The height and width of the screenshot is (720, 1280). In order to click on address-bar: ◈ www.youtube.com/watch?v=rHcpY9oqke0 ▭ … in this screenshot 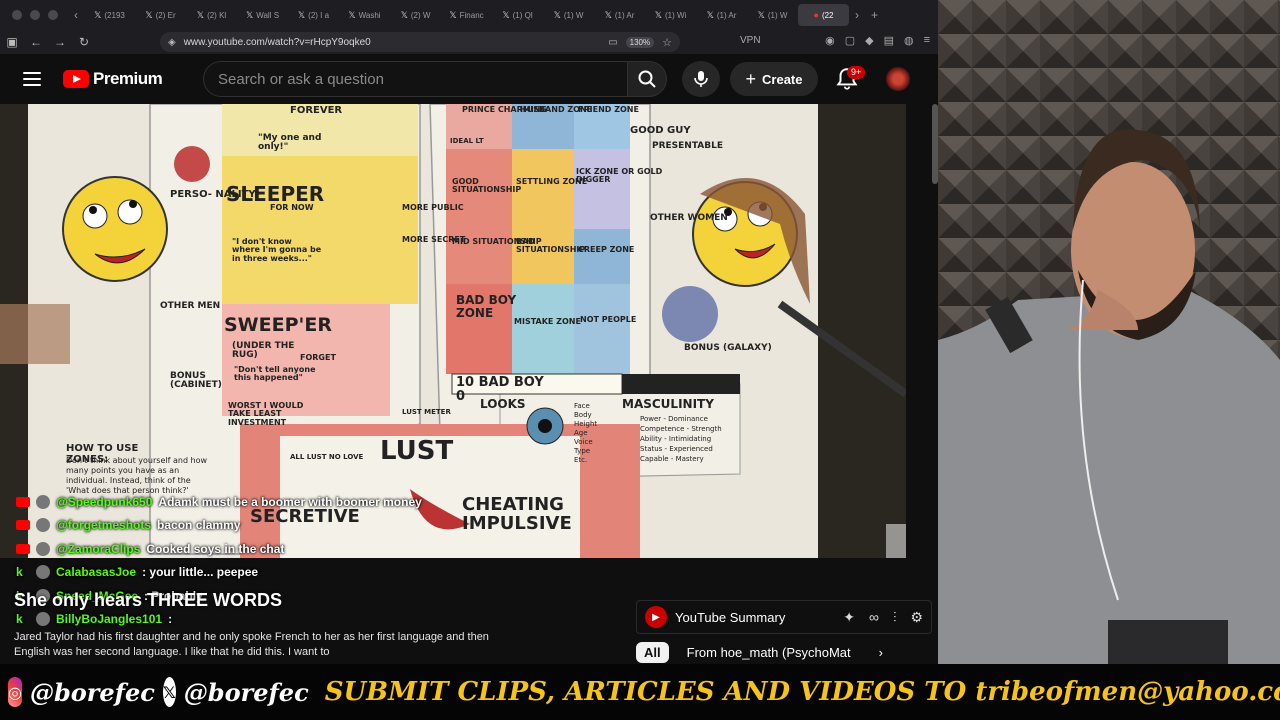, I will do `click(420, 42)`.